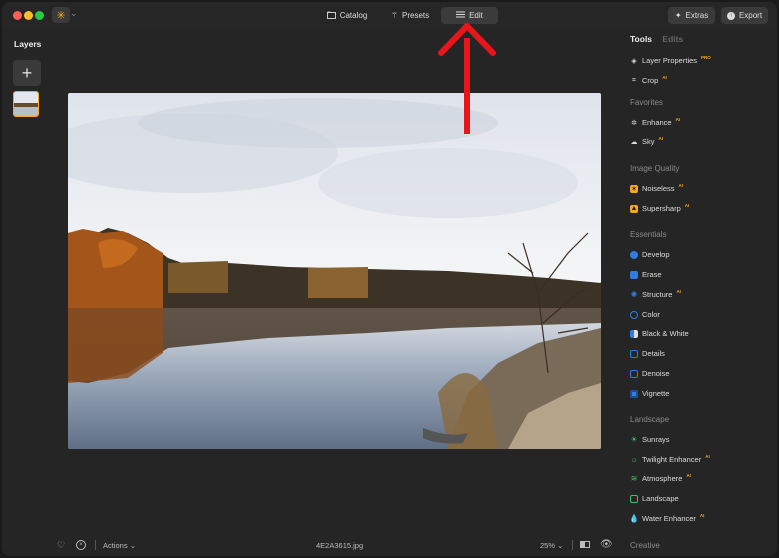  What do you see at coordinates (672, 39) in the screenshot?
I see `tab-edits: Edits` at bounding box center [672, 39].